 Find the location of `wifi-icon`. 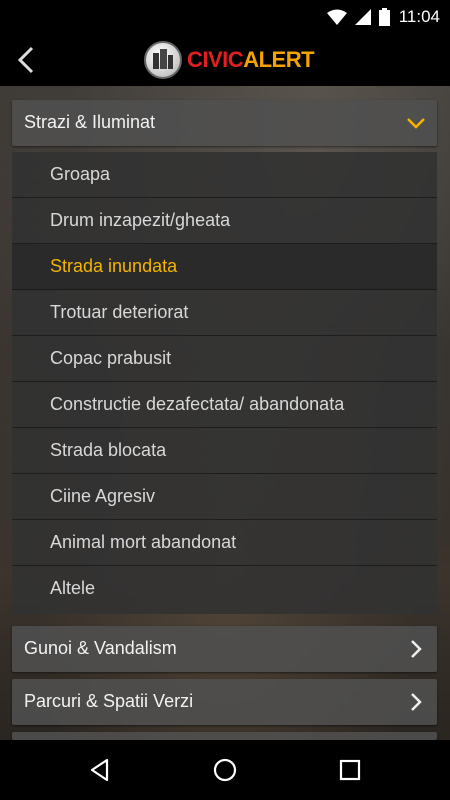

wifi-icon is located at coordinates (337, 17).